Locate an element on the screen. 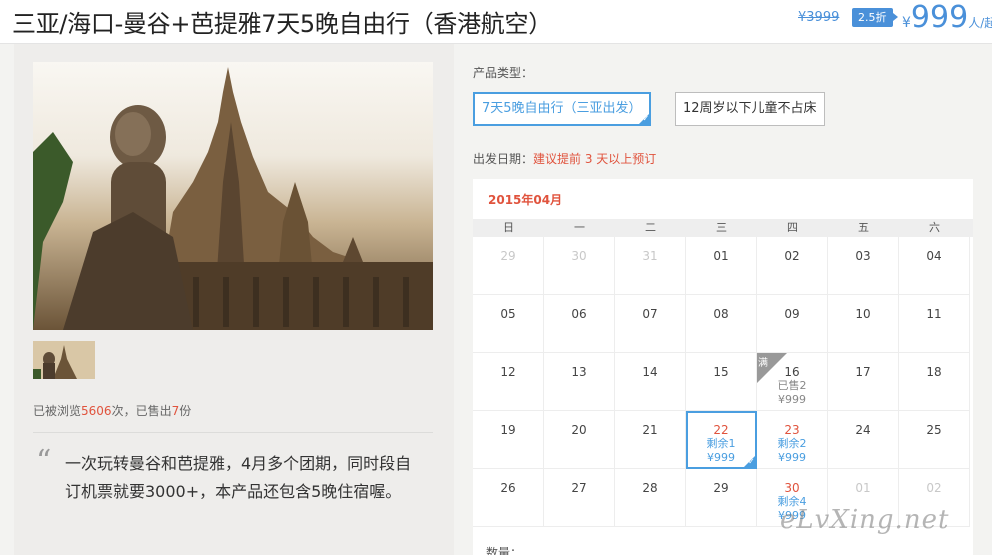 This screenshot has width=992, height=555. calendar-day: 31 is located at coordinates (650, 266).